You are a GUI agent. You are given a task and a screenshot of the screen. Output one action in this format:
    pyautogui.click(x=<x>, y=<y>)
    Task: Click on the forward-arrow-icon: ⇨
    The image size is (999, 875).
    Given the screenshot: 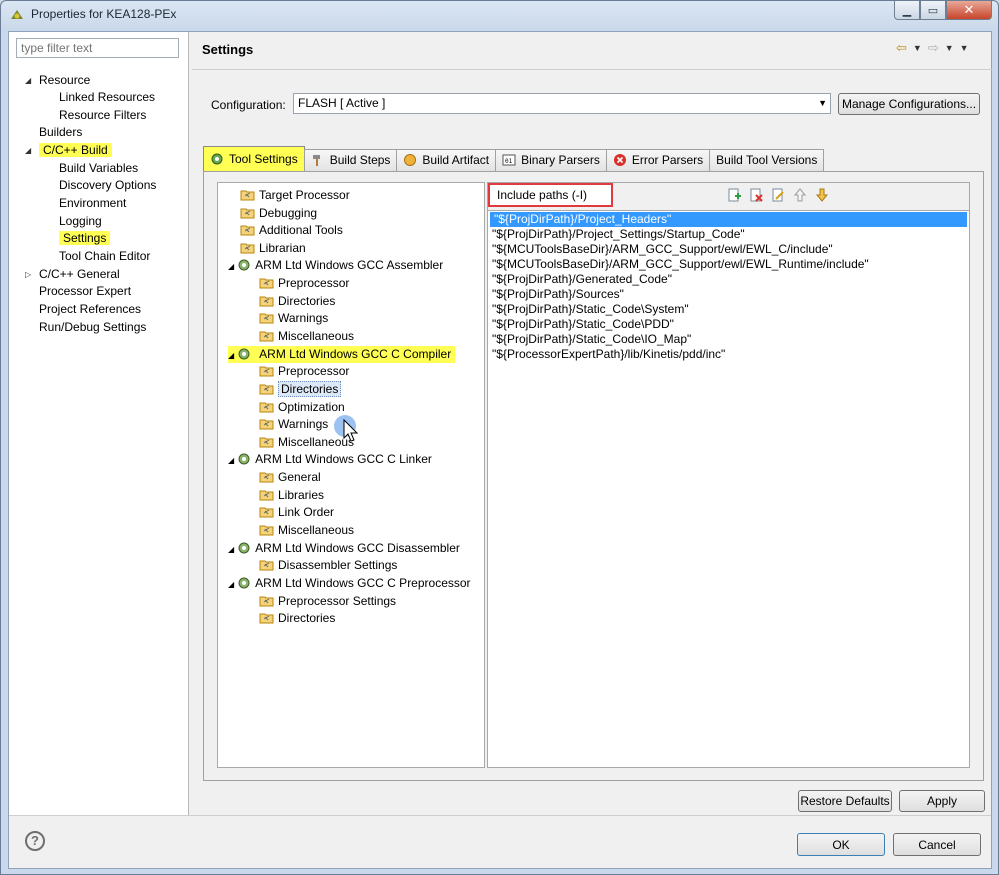 What is the action you would take?
    pyautogui.click(x=933, y=48)
    